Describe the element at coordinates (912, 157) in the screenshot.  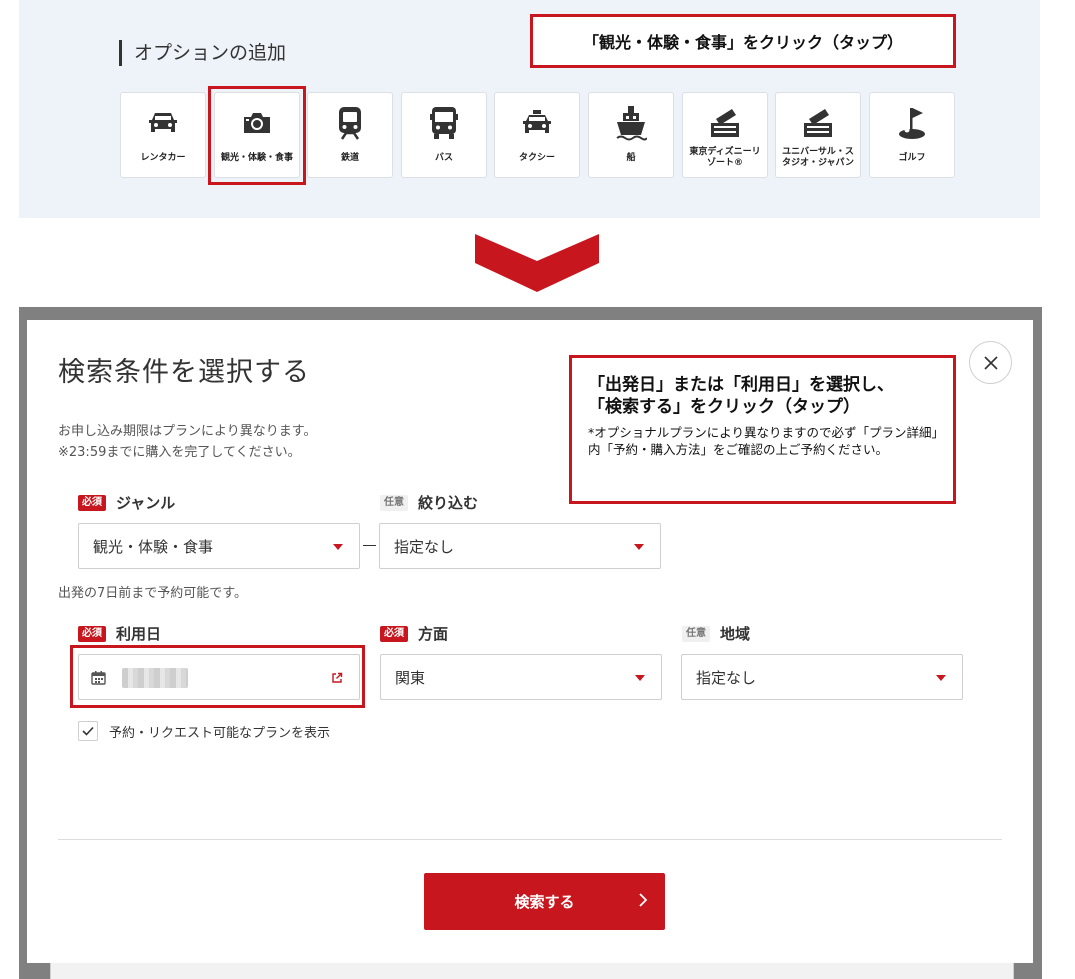
I see `option-label: ゴルフ` at that location.